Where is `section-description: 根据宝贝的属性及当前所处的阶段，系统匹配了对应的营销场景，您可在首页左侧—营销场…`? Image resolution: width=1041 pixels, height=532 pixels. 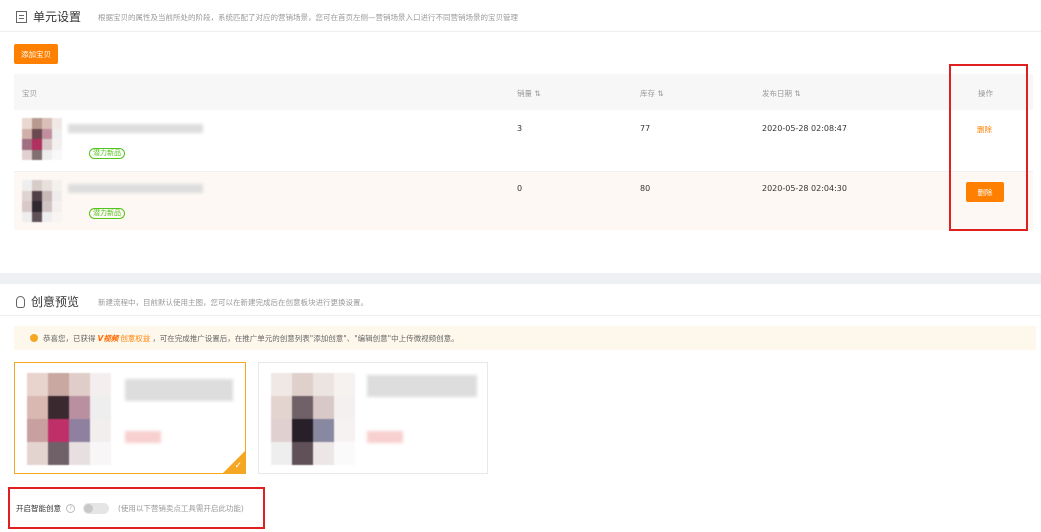 section-description: 根据宝贝的属性及当前所处的阶段，系统匹配了对应的营销场景，您可在首页左侧—营销场… is located at coordinates (308, 17).